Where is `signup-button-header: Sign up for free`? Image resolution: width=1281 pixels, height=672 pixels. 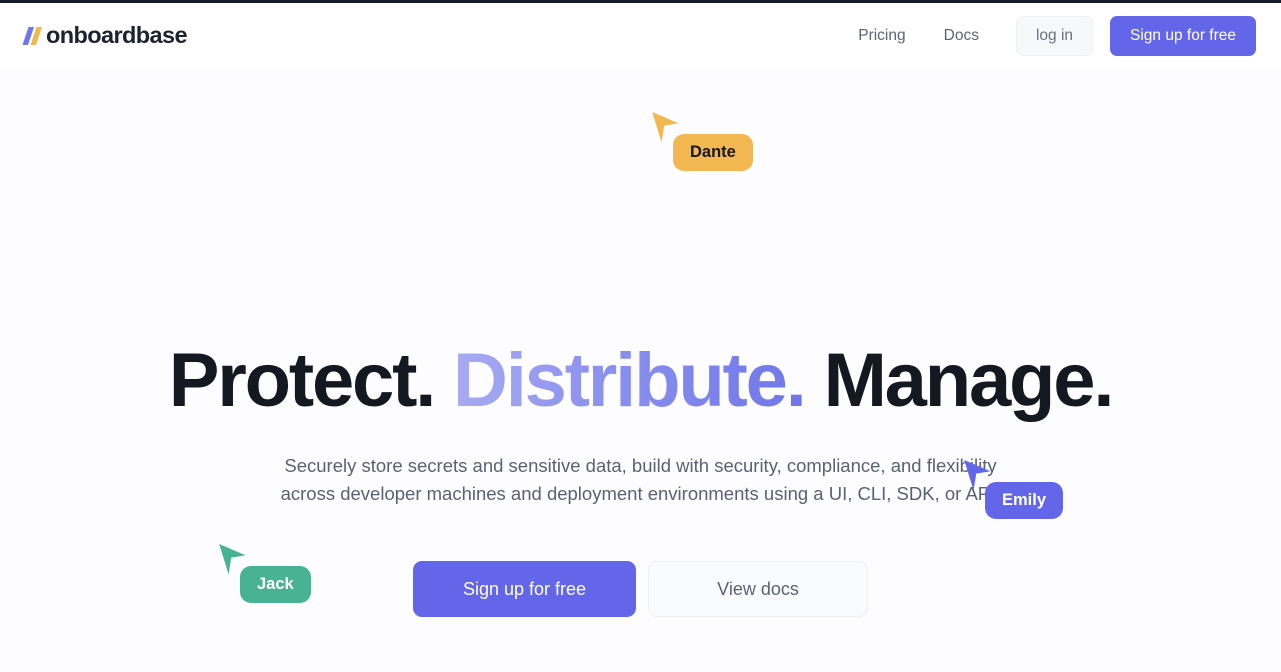 signup-button-header: Sign up for free is located at coordinates (1183, 36).